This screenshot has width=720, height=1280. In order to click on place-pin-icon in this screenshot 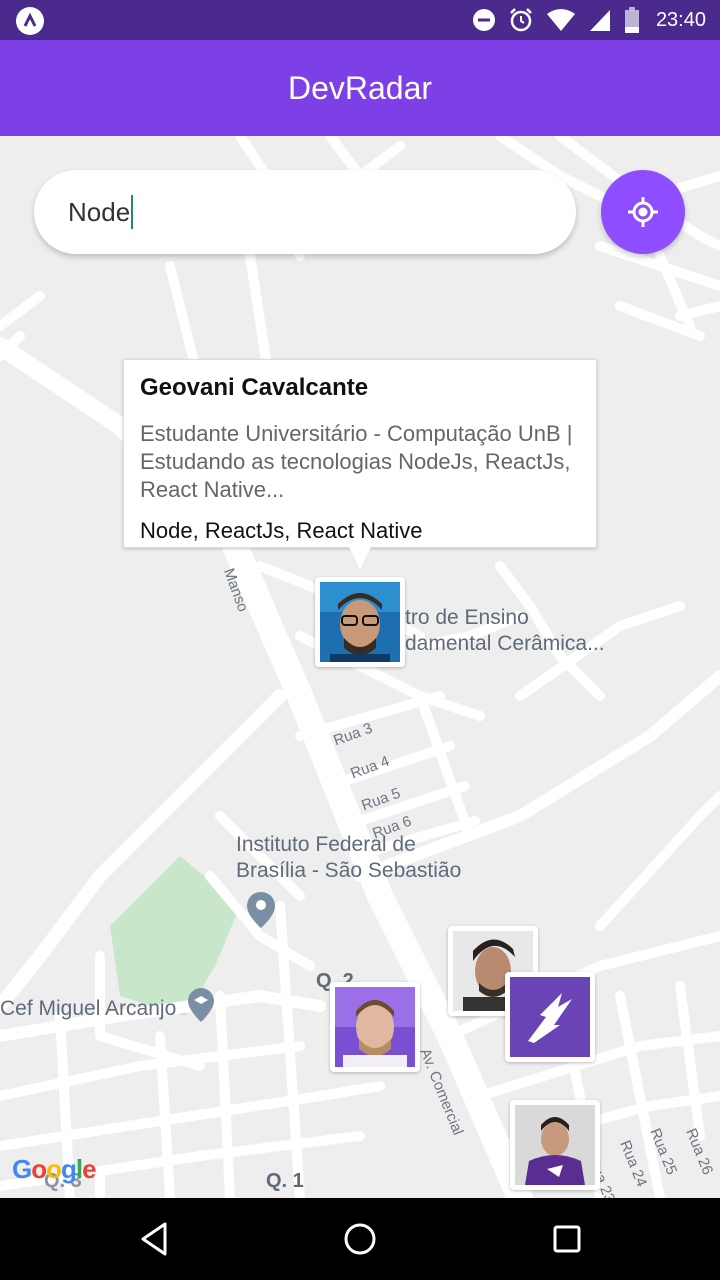, I will do `click(261, 910)`.